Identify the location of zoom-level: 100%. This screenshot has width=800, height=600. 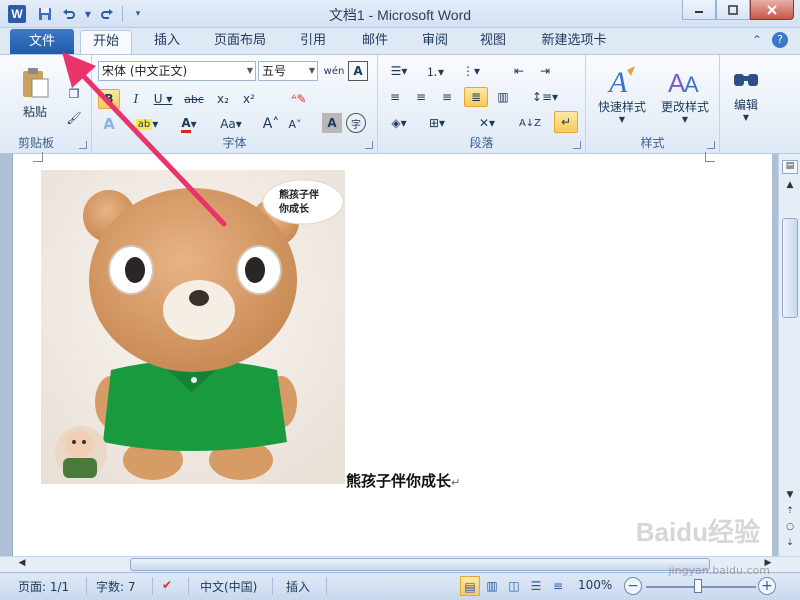
(595, 585).